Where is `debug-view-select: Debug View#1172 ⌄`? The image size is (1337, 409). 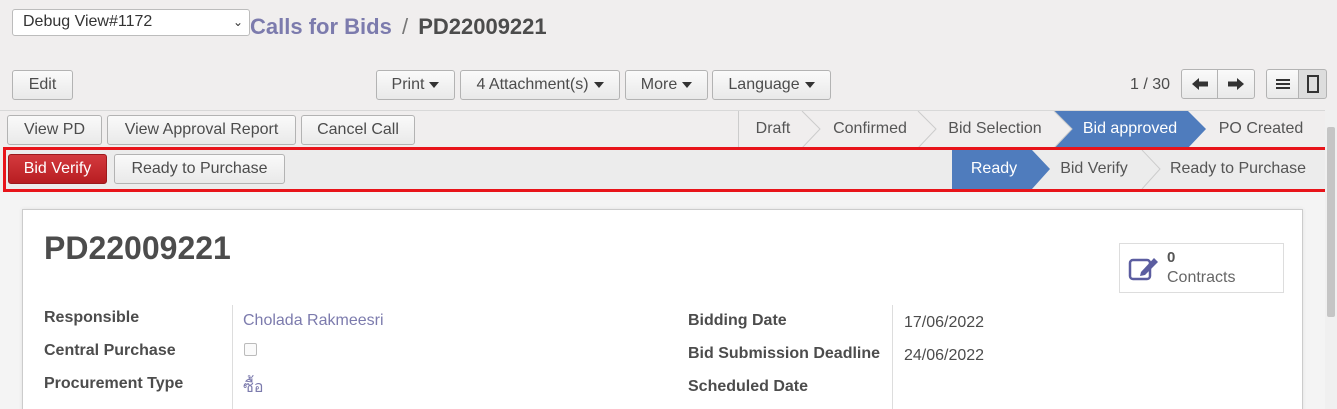 debug-view-select: Debug View#1172 ⌄ is located at coordinates (131, 22).